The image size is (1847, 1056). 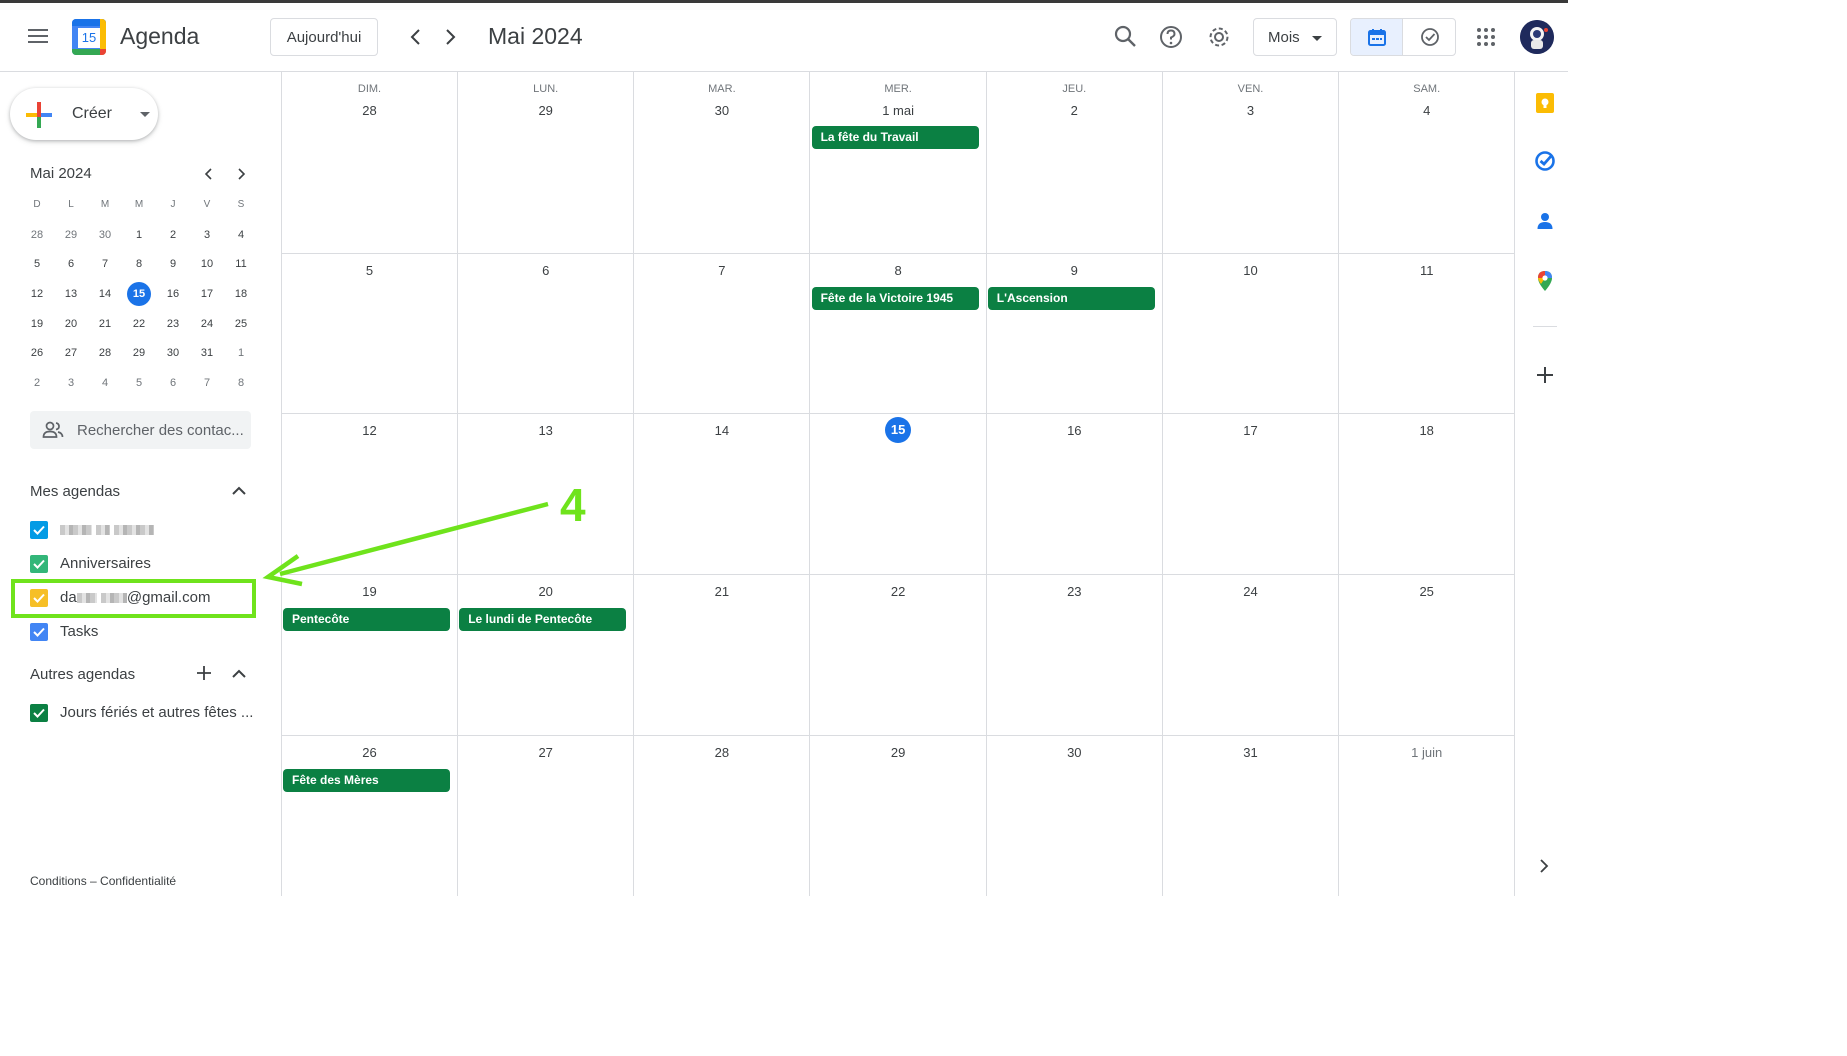 I want to click on day-number: 18, so click(x=1426, y=430).